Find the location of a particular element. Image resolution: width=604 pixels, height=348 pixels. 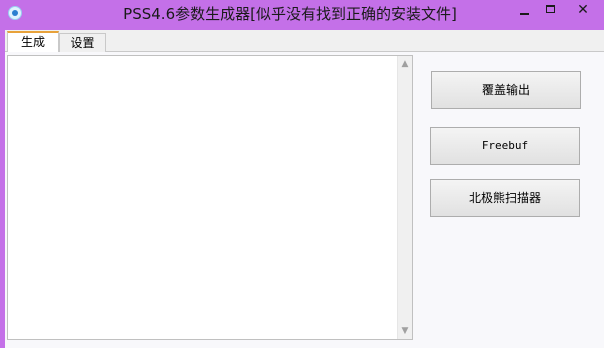

scroll-up-icon: ▲ is located at coordinates (405, 64).